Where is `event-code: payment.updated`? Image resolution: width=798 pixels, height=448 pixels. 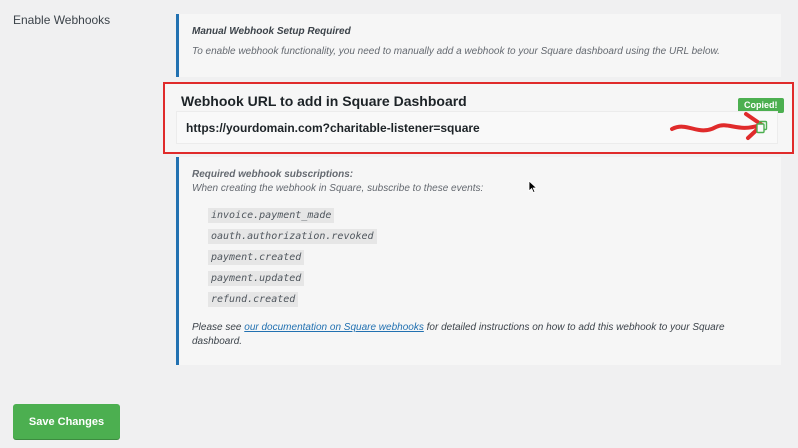
event-code: payment.updated is located at coordinates (256, 278).